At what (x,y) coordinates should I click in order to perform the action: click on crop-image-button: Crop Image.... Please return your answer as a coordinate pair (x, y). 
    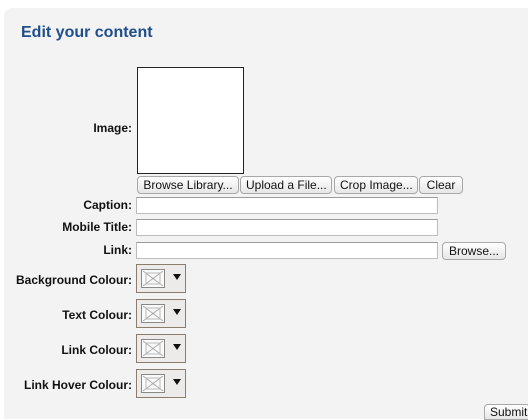
    Looking at the image, I should click on (376, 185).